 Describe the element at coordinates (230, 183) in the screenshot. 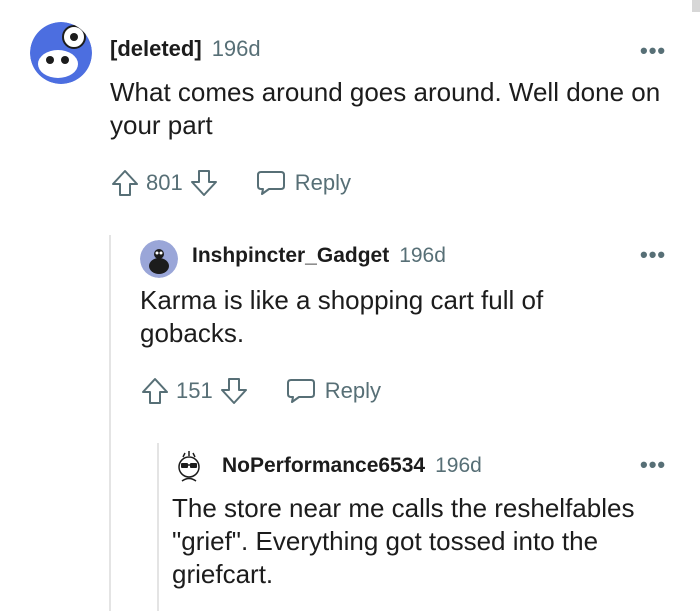

I see `comment-actions: 801 Reply` at that location.